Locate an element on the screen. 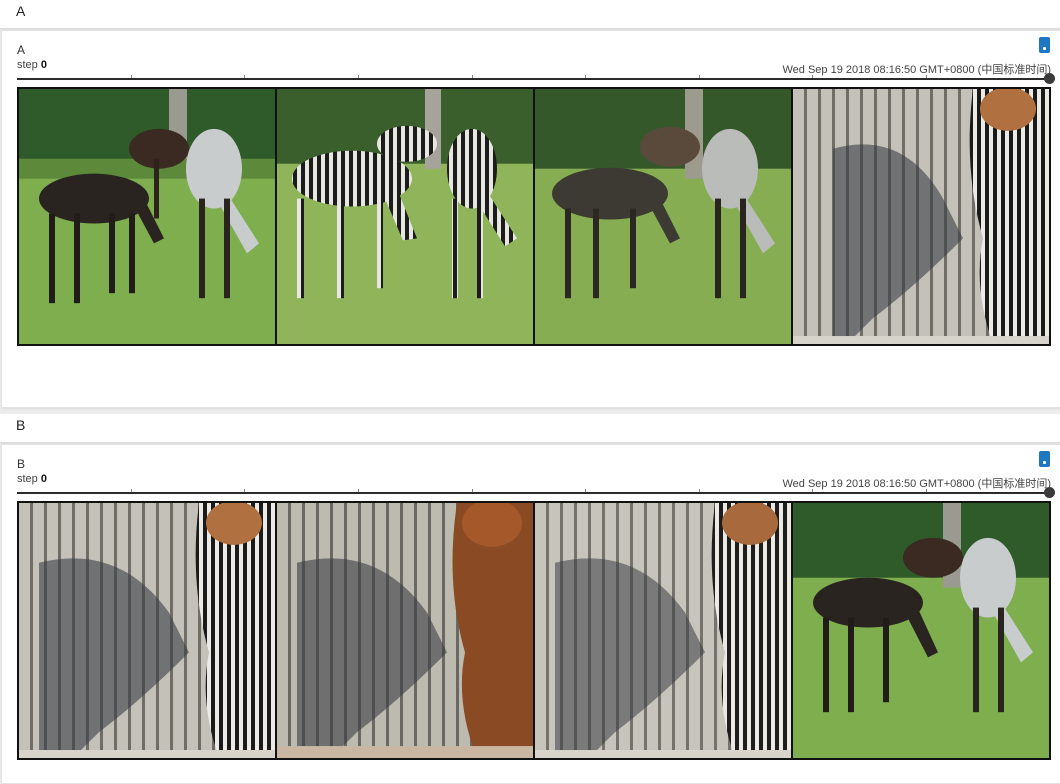 The image size is (1060, 784). image-horses-reconstructed is located at coordinates (662, 216).